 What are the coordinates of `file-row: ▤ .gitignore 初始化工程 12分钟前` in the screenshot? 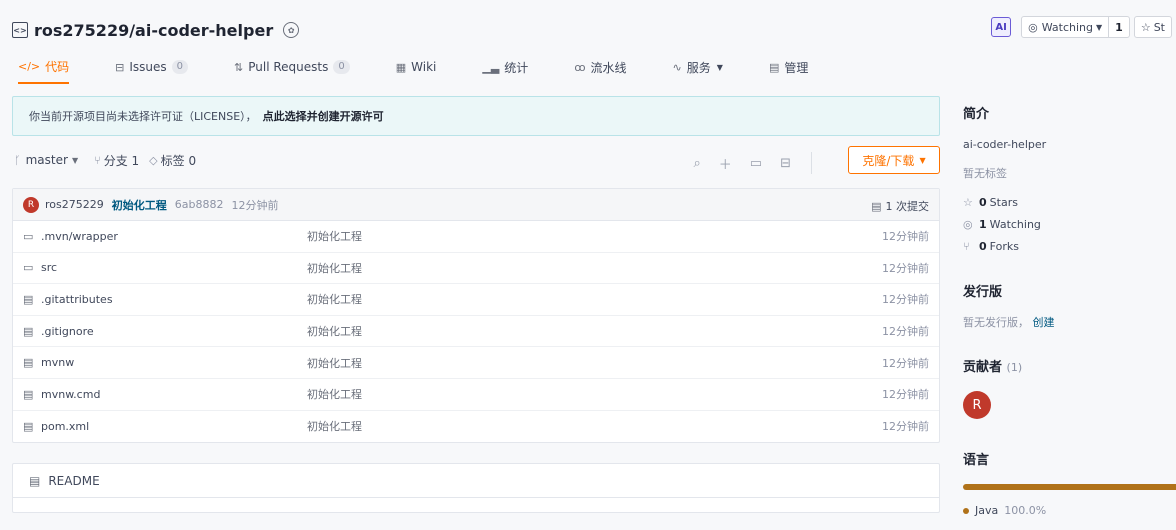 It's located at (476, 332).